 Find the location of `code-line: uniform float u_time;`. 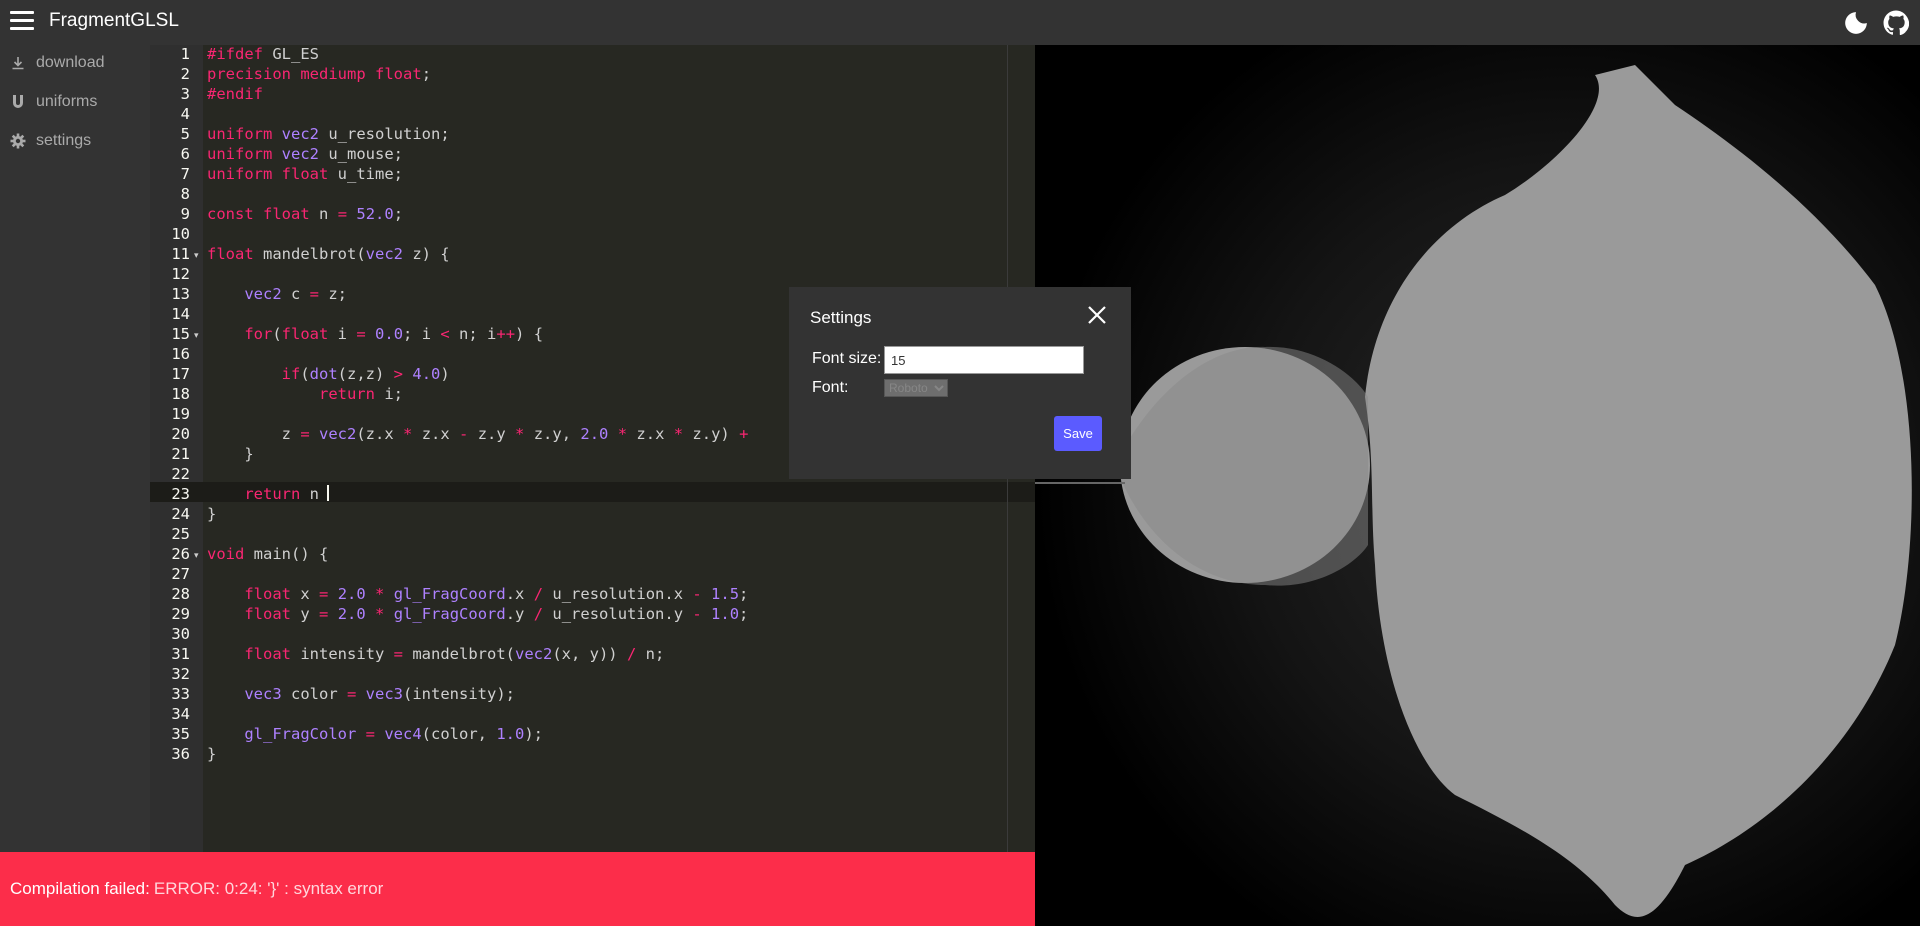

code-line: uniform float u_time; is located at coordinates (305, 174).